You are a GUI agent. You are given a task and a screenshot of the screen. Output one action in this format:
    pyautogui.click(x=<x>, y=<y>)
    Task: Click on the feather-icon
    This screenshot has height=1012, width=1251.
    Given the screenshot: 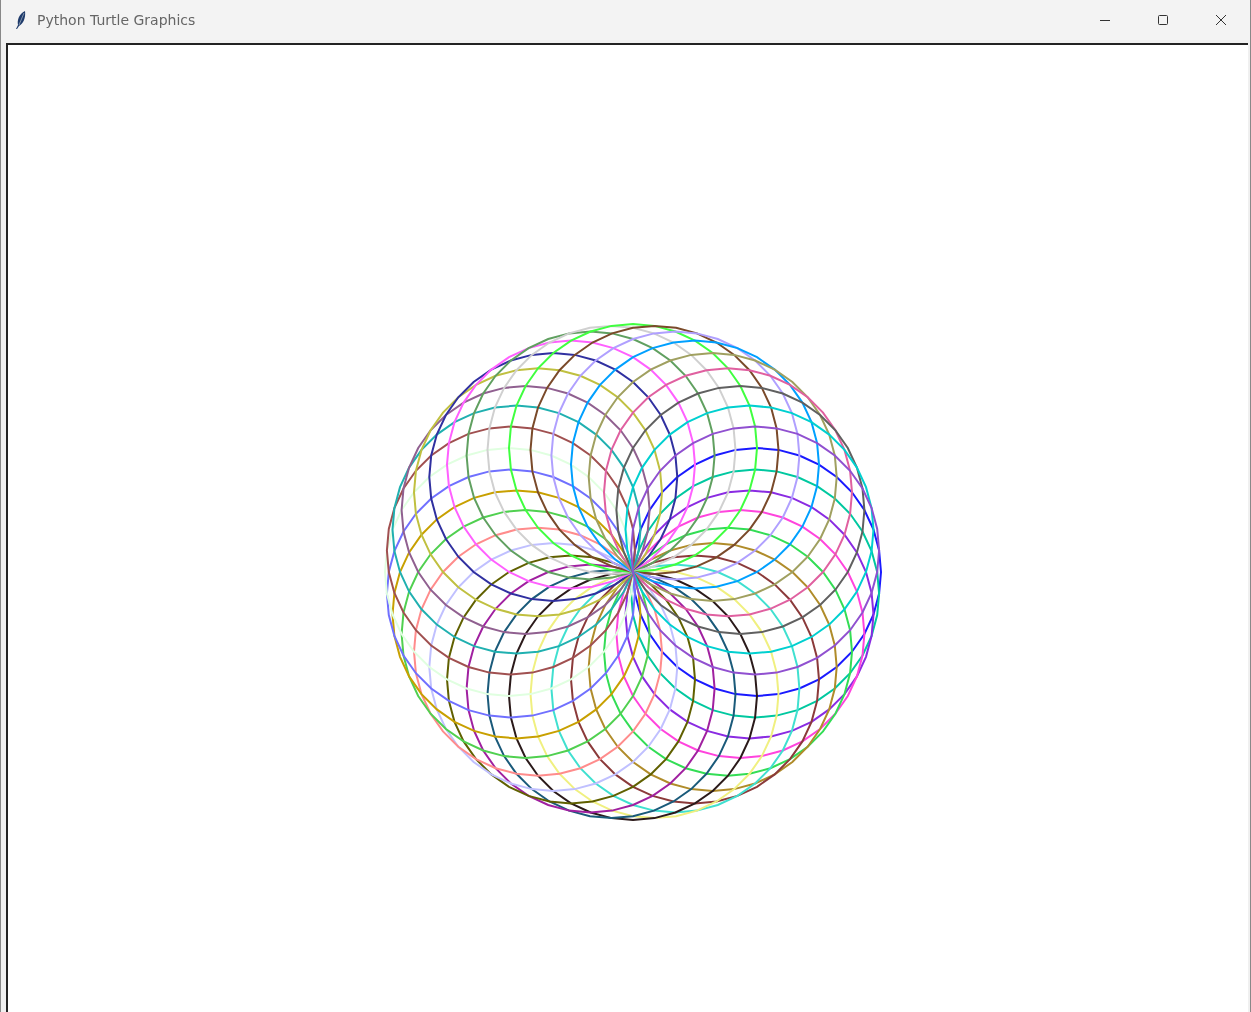 What is the action you would take?
    pyautogui.click(x=21, y=20)
    